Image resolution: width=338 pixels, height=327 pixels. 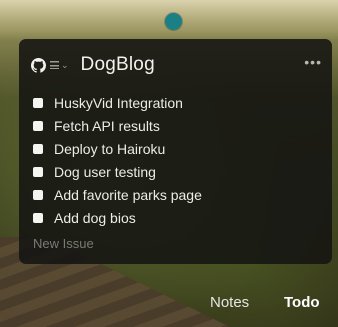 What do you see at coordinates (117, 64) in the screenshot?
I see `repo-title: DogBlog` at bounding box center [117, 64].